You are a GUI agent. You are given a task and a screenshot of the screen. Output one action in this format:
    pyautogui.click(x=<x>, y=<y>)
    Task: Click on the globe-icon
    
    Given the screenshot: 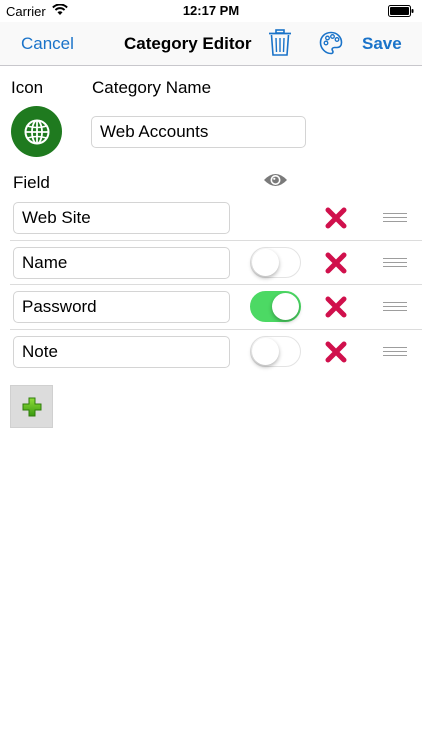 What is the action you would take?
    pyautogui.click(x=36, y=131)
    